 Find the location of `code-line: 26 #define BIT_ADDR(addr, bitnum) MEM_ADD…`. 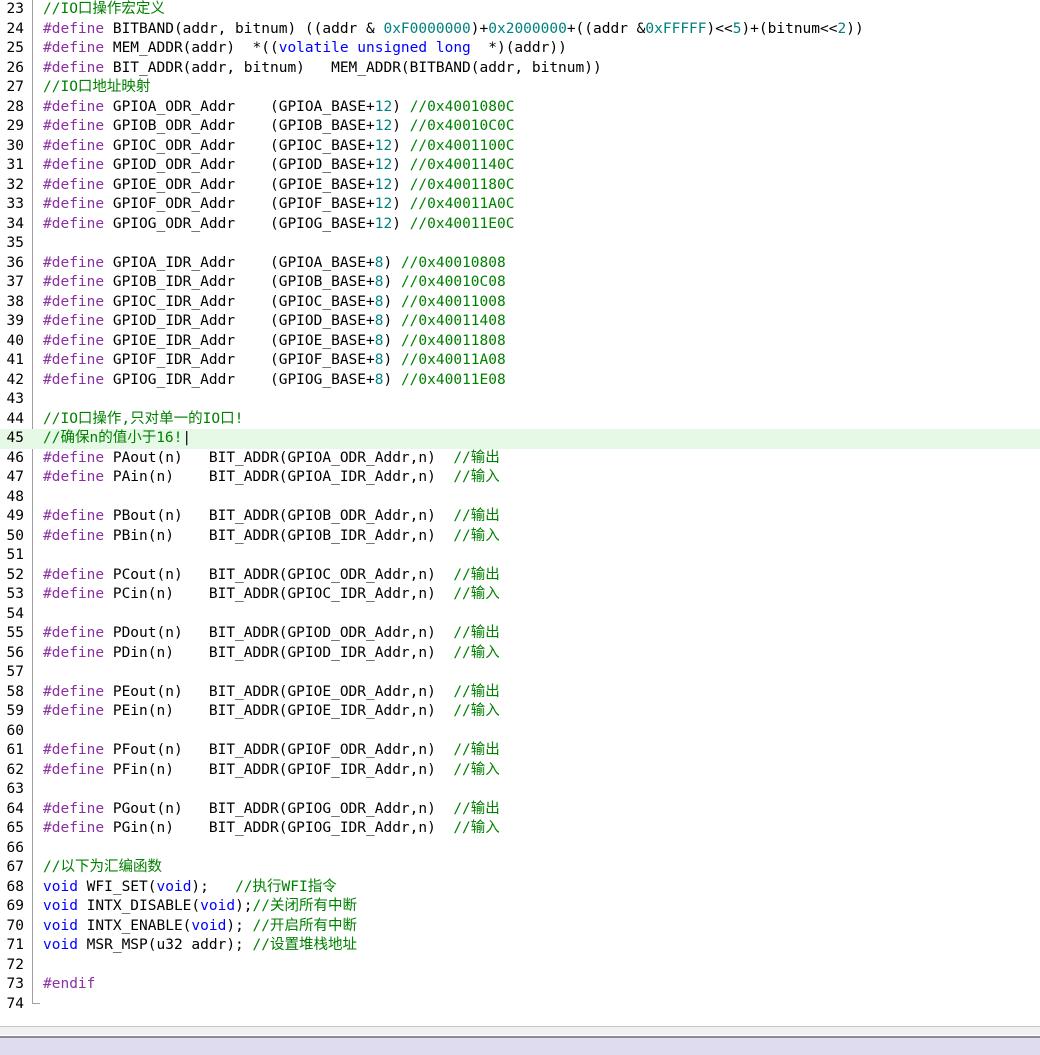

code-line: 26 #define BIT_ADDR(addr, bitnum) MEM_ADD… is located at coordinates (520, 69).